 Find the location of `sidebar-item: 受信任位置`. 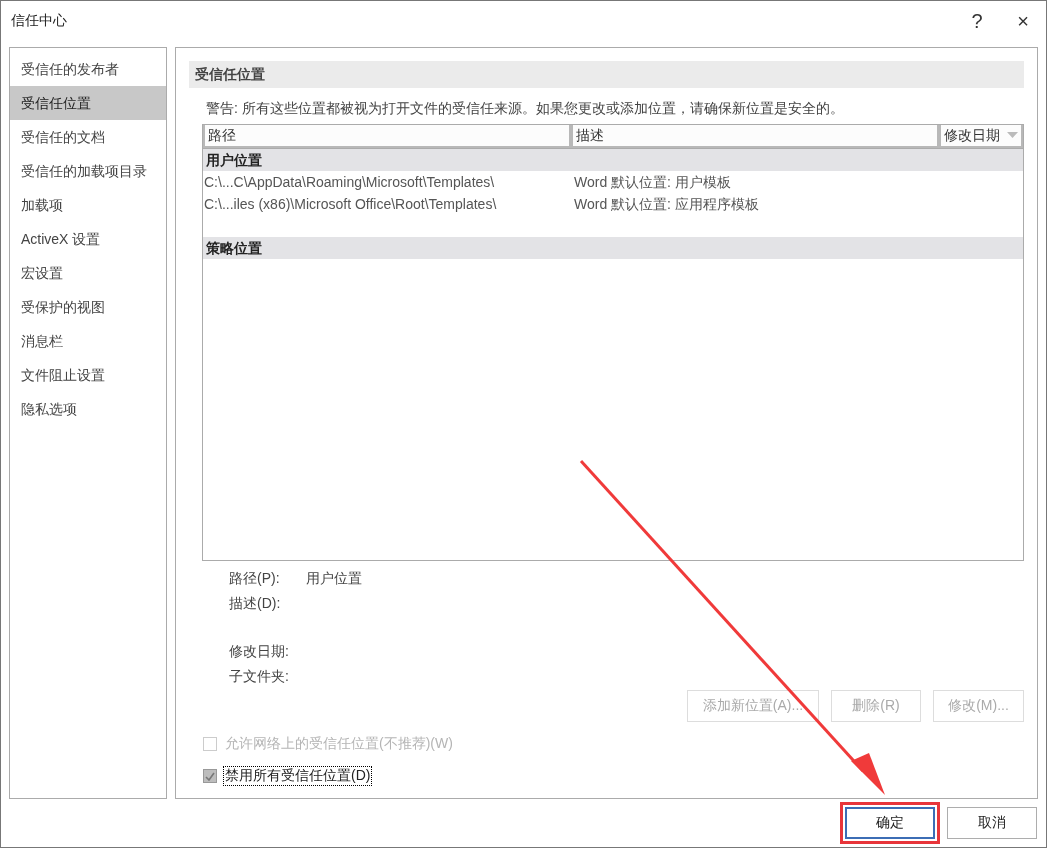

sidebar-item: 受信任位置 is located at coordinates (88, 103).